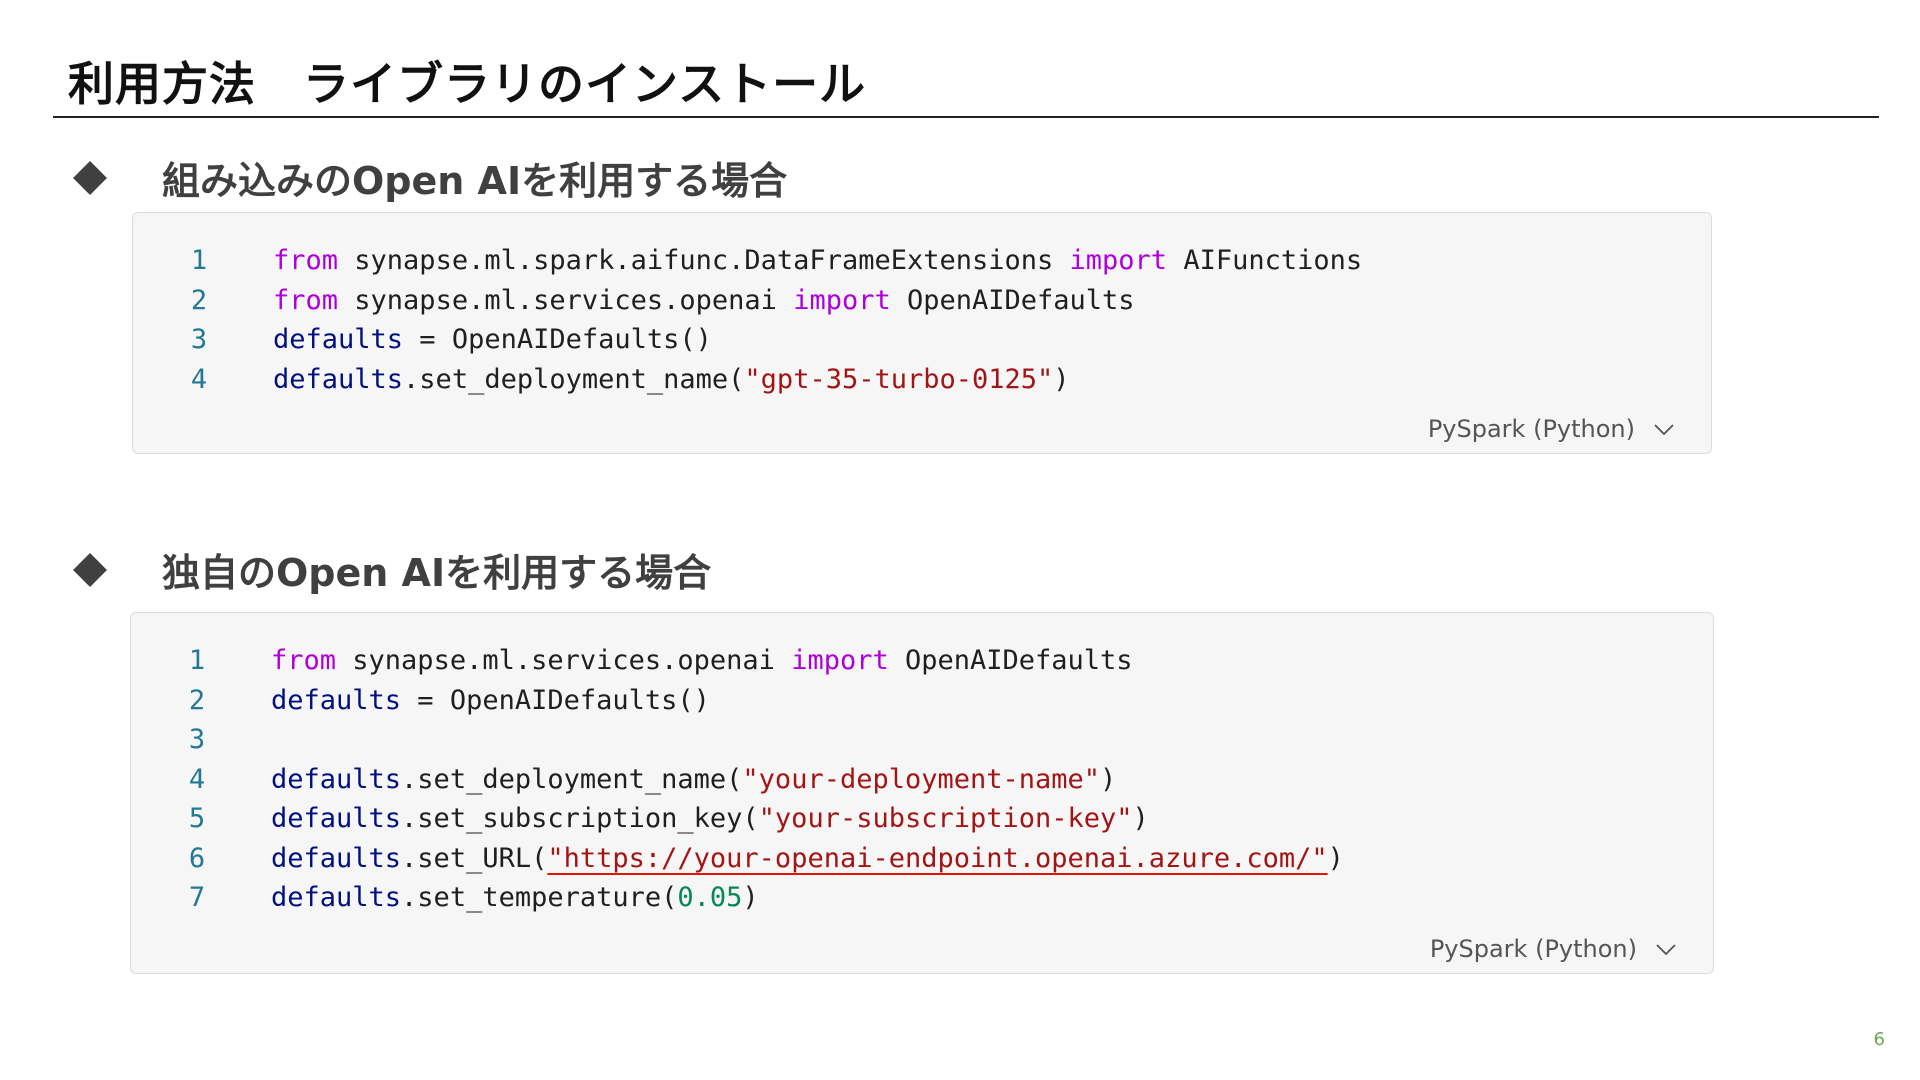 This screenshot has width=1920, height=1080. What do you see at coordinates (922, 898) in the screenshot?
I see `code-line: 7 defaults.set_temperature(0.05)` at bounding box center [922, 898].